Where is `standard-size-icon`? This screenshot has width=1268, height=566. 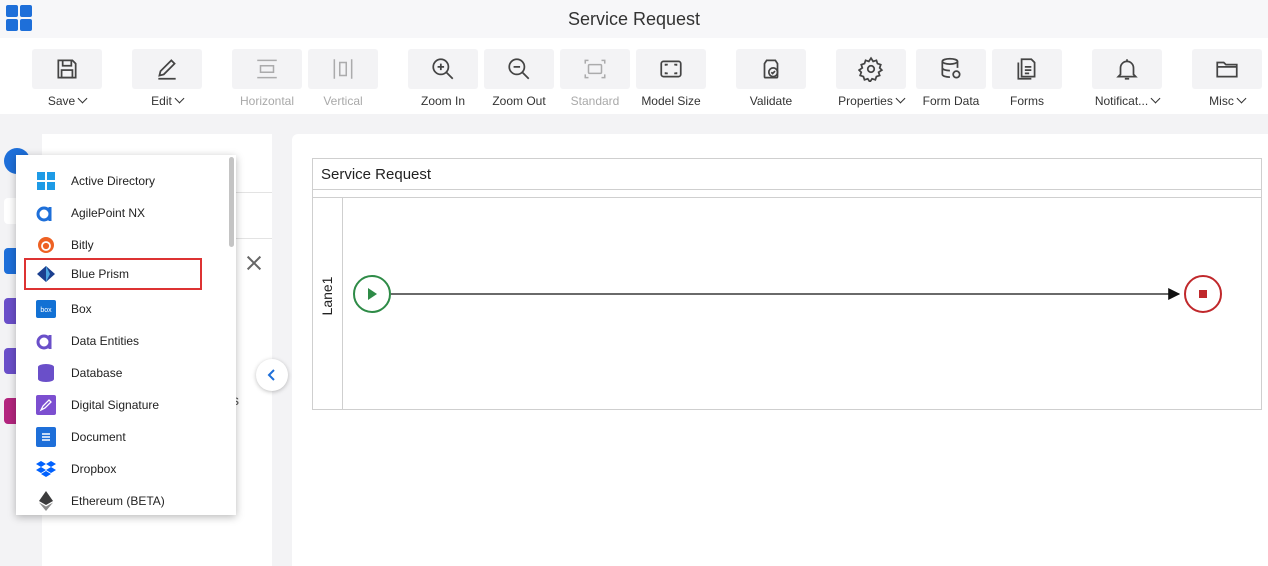 standard-size-icon is located at coordinates (595, 69).